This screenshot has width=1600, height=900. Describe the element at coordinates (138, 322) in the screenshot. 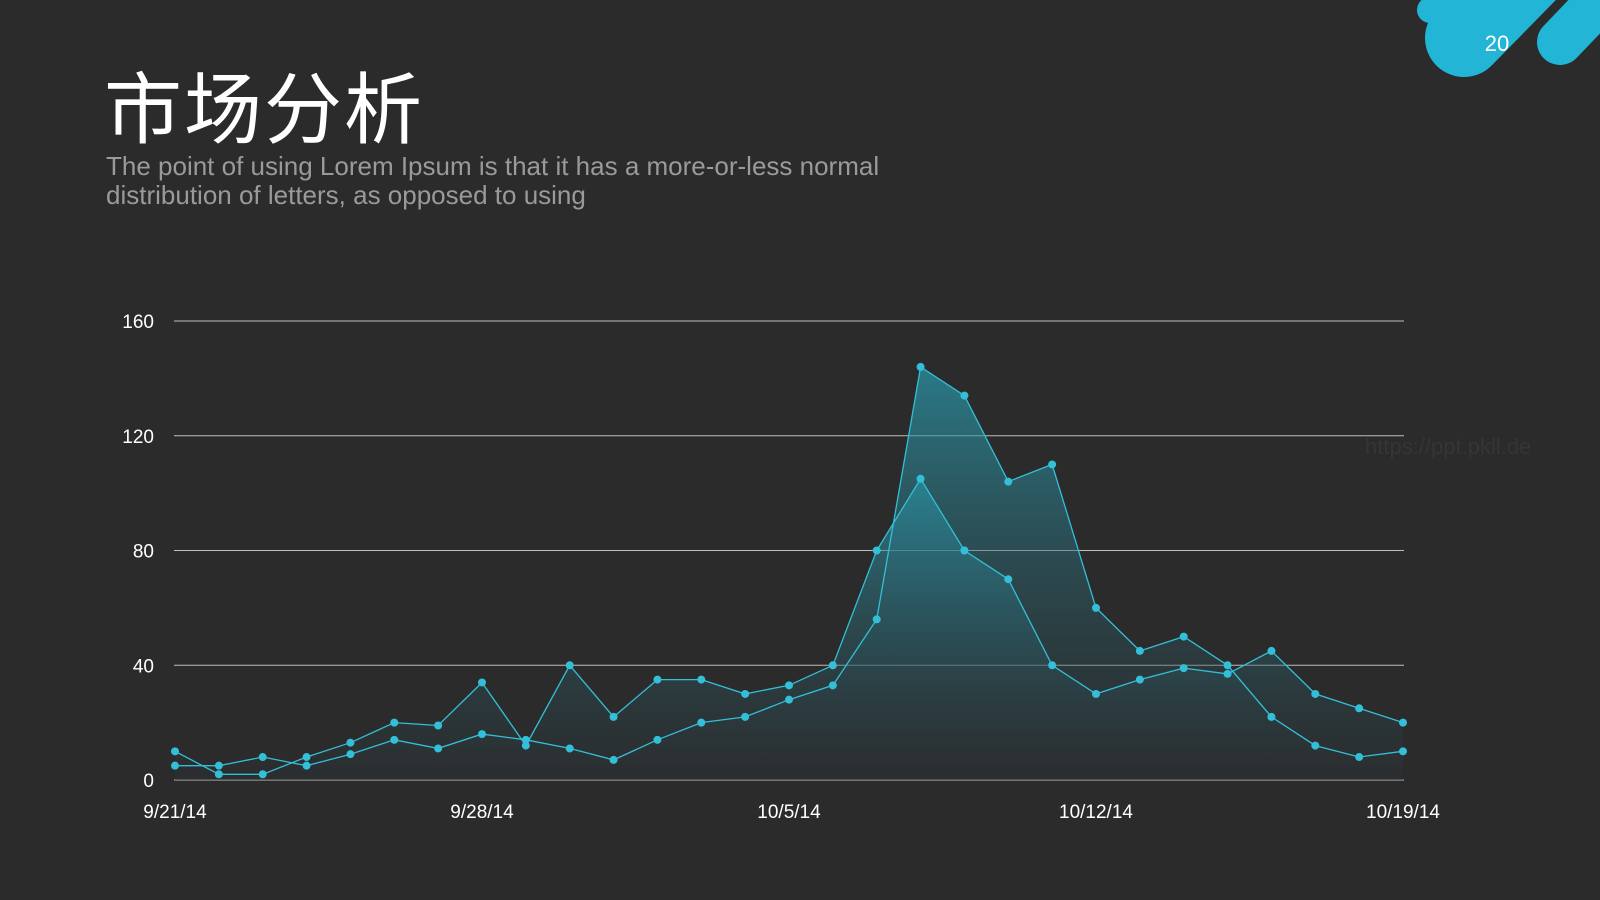

I see `y-tick-label: 160` at that location.